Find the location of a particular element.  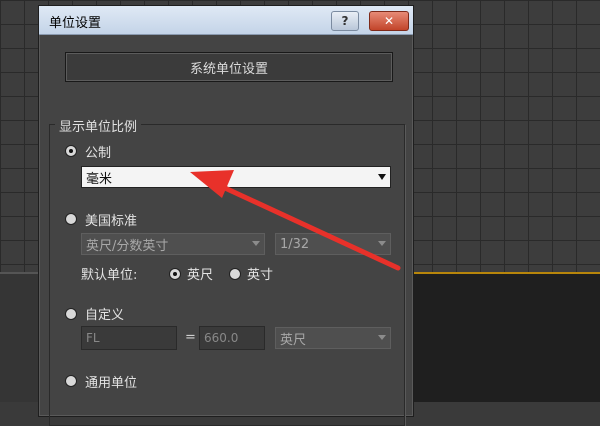

custom-amount-field: 660.0 is located at coordinates (232, 338).